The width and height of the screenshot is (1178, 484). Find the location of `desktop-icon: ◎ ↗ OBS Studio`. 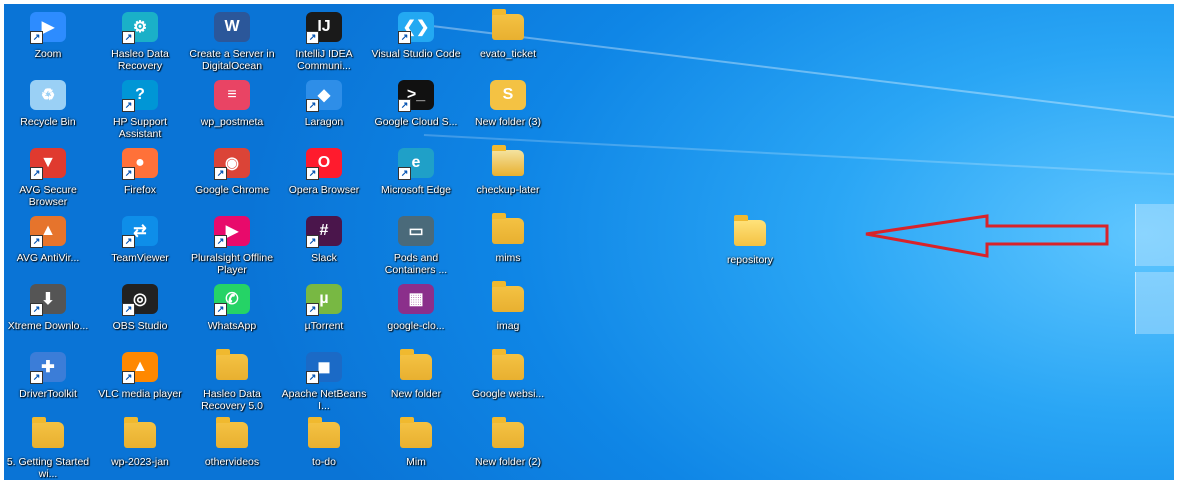

desktop-icon: ◎ ↗ OBS Studio is located at coordinates (140, 307).